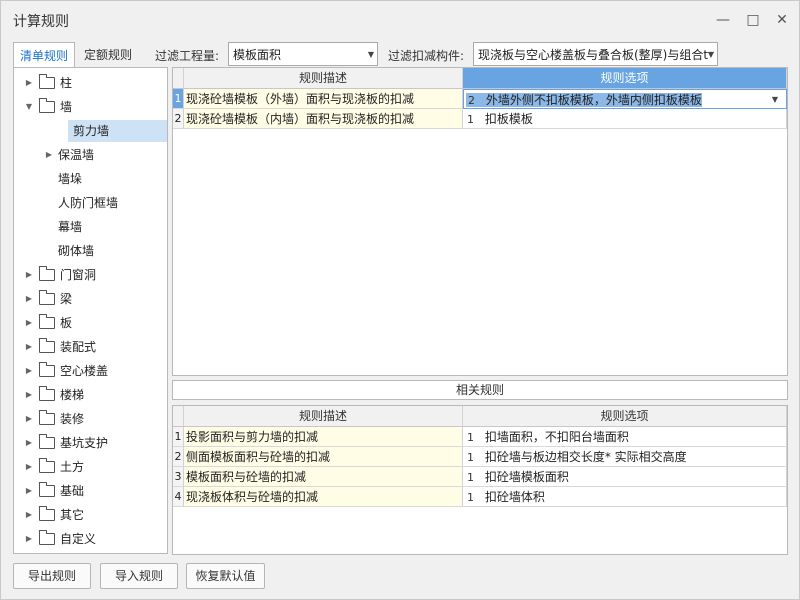 The width and height of the screenshot is (800, 600). I want to click on tree-item-other: ▶ 其它, so click(90, 515).